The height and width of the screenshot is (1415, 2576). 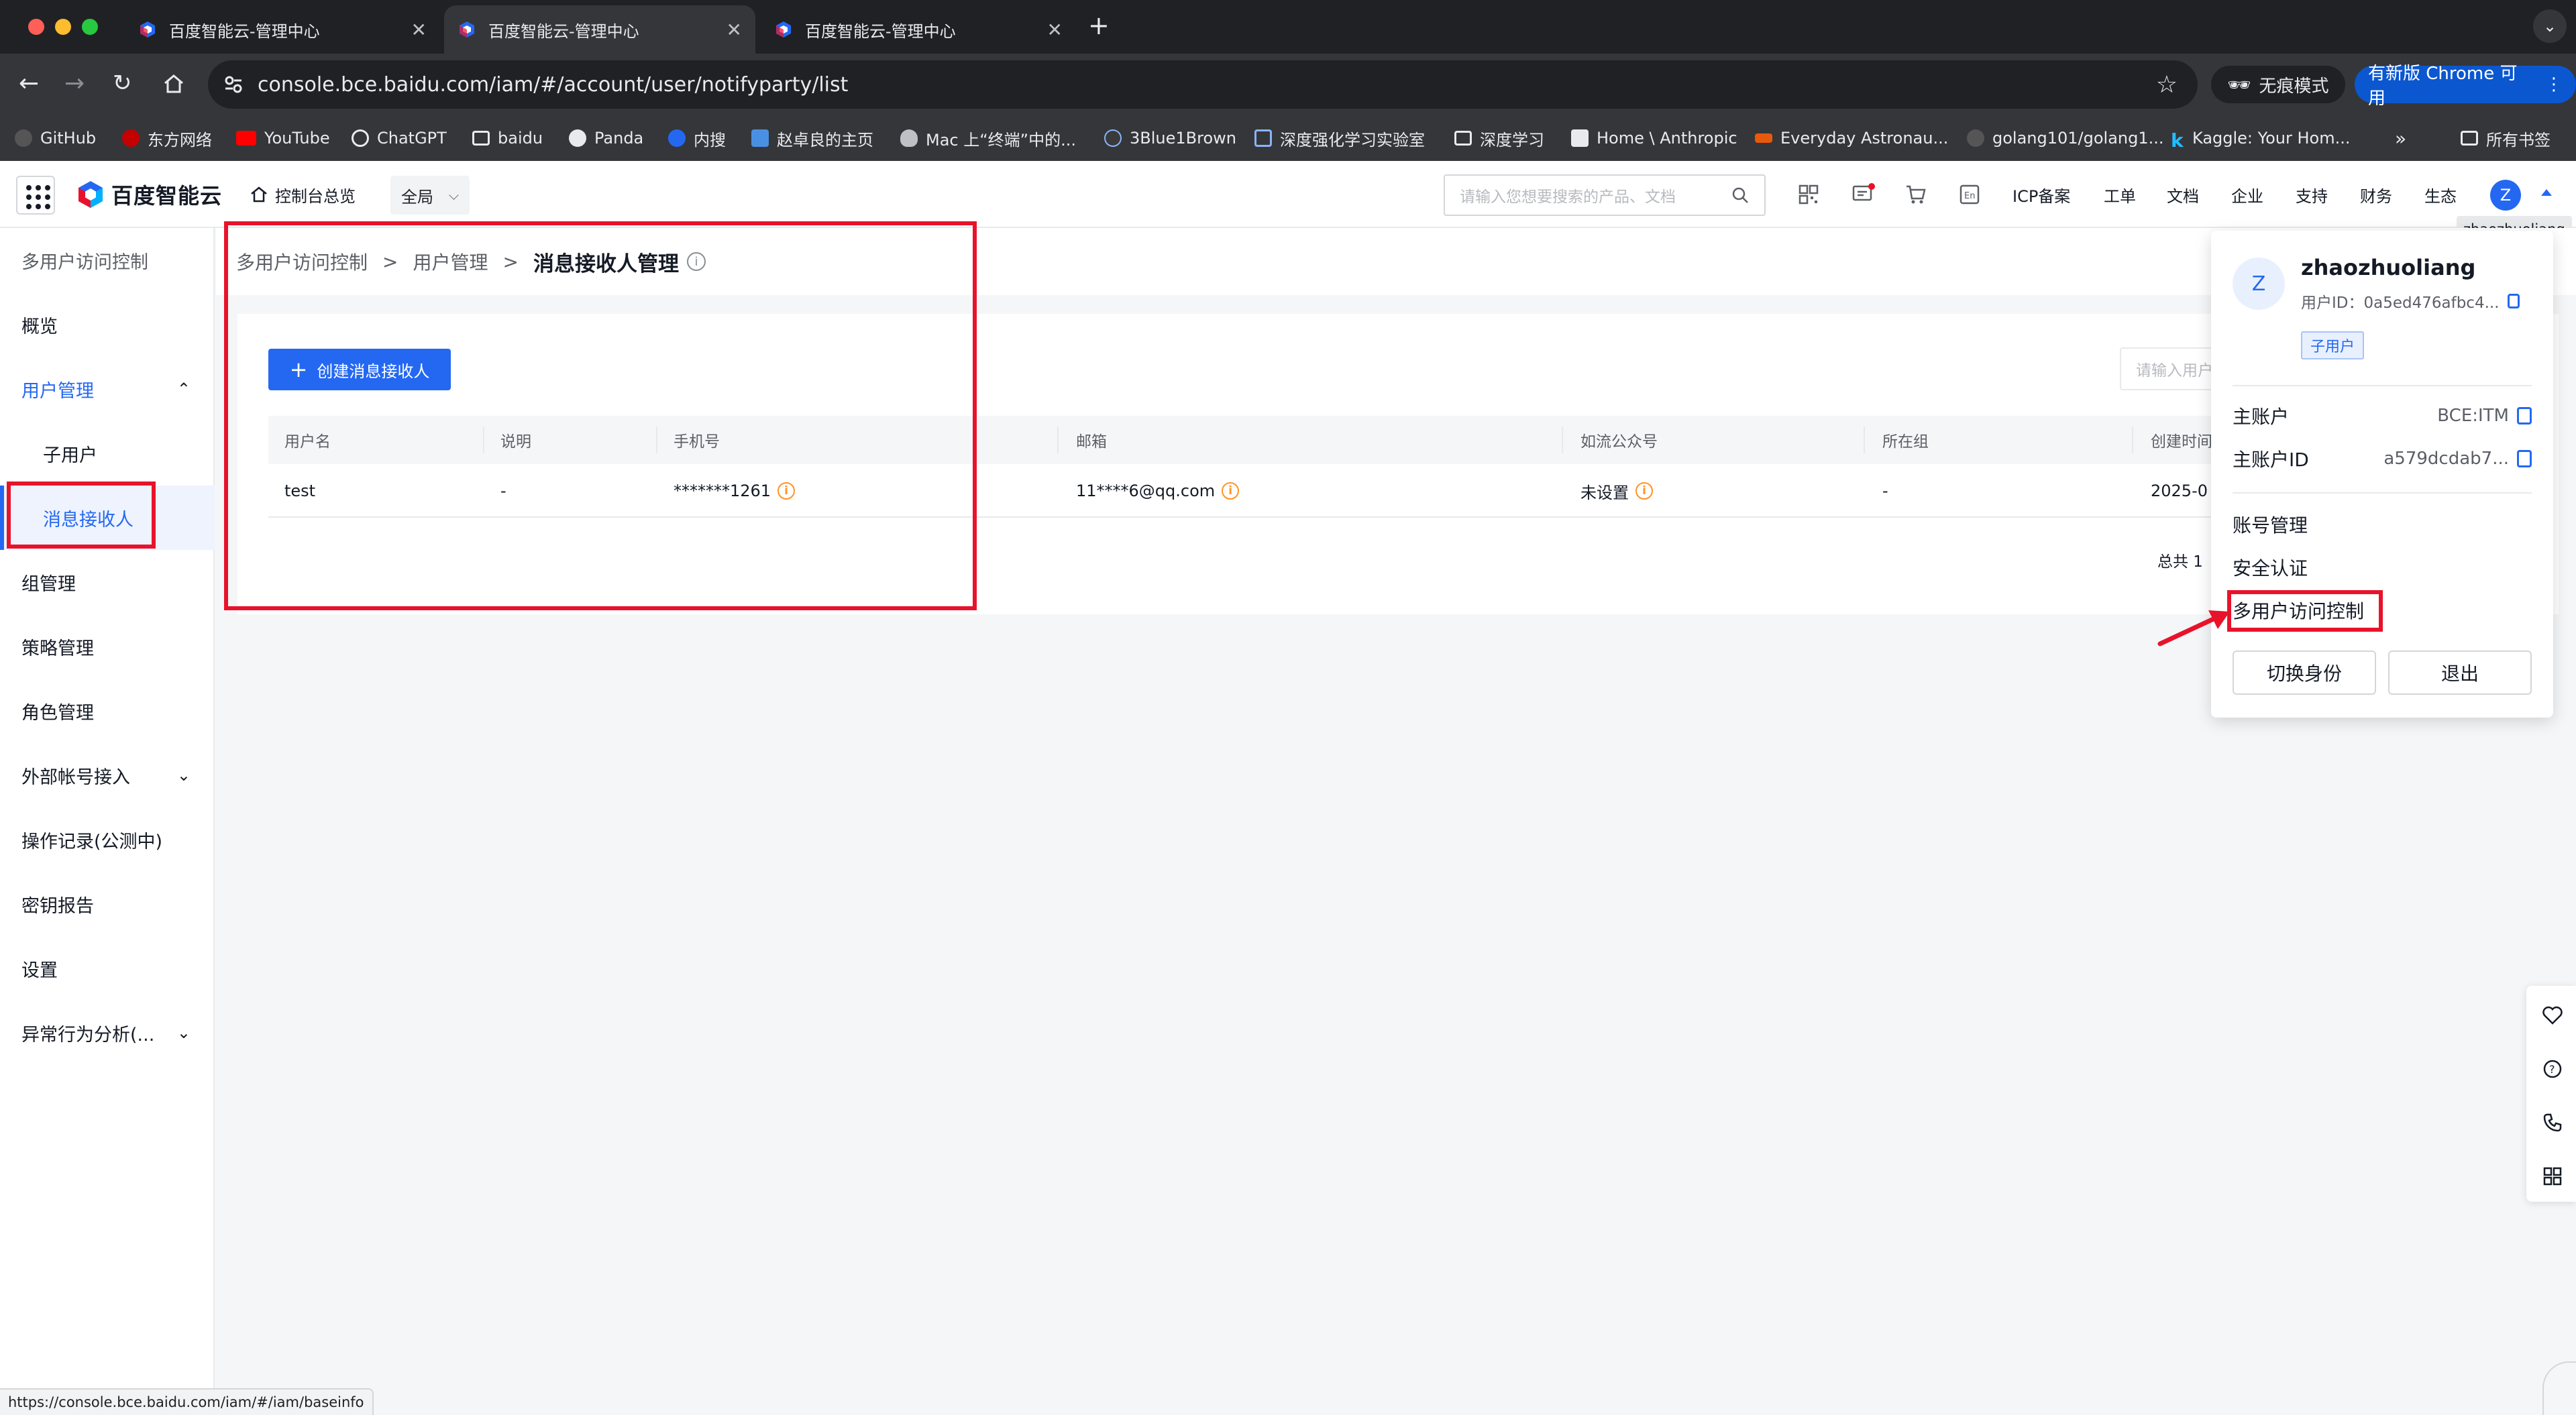 I want to click on sidebar-item-groups: 组管理, so click(x=107, y=582).